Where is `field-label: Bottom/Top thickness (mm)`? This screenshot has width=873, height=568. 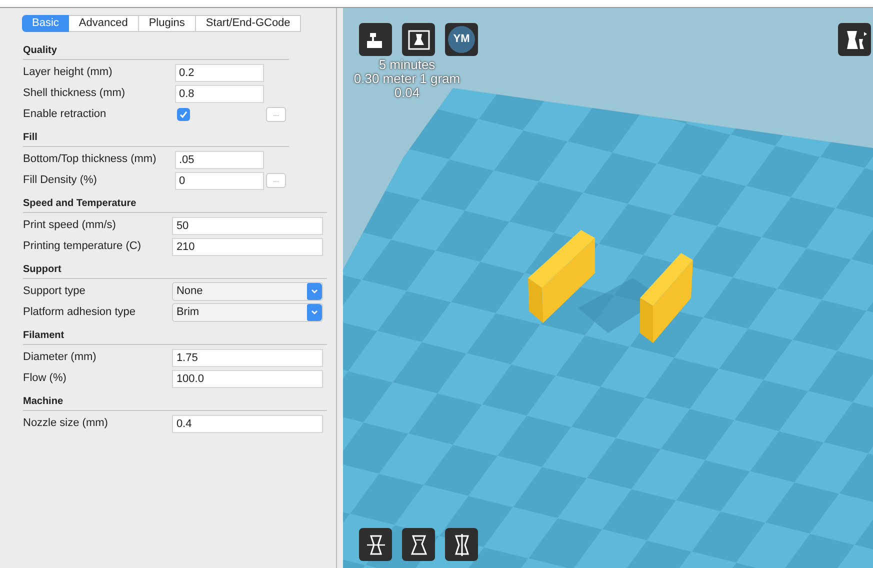
field-label: Bottom/Top thickness (mm) is located at coordinates (90, 160).